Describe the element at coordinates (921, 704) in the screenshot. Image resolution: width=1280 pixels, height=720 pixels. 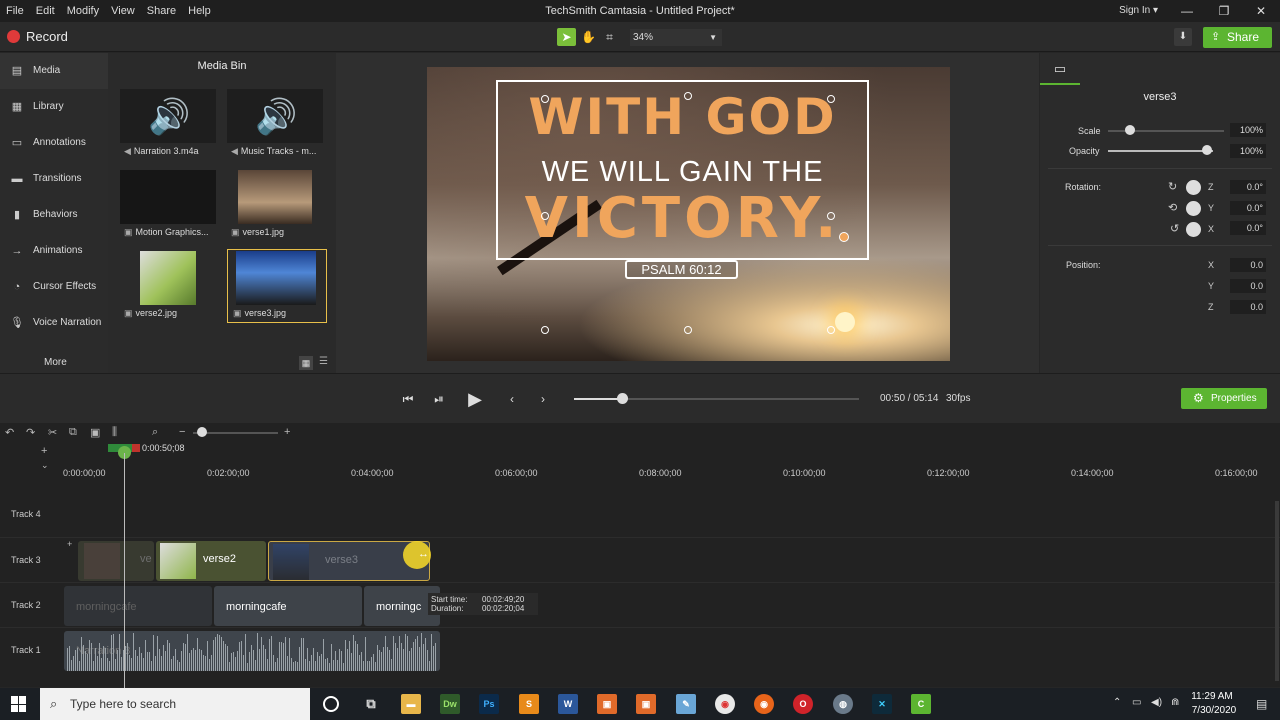
I see `camtasia-icon: C` at that location.